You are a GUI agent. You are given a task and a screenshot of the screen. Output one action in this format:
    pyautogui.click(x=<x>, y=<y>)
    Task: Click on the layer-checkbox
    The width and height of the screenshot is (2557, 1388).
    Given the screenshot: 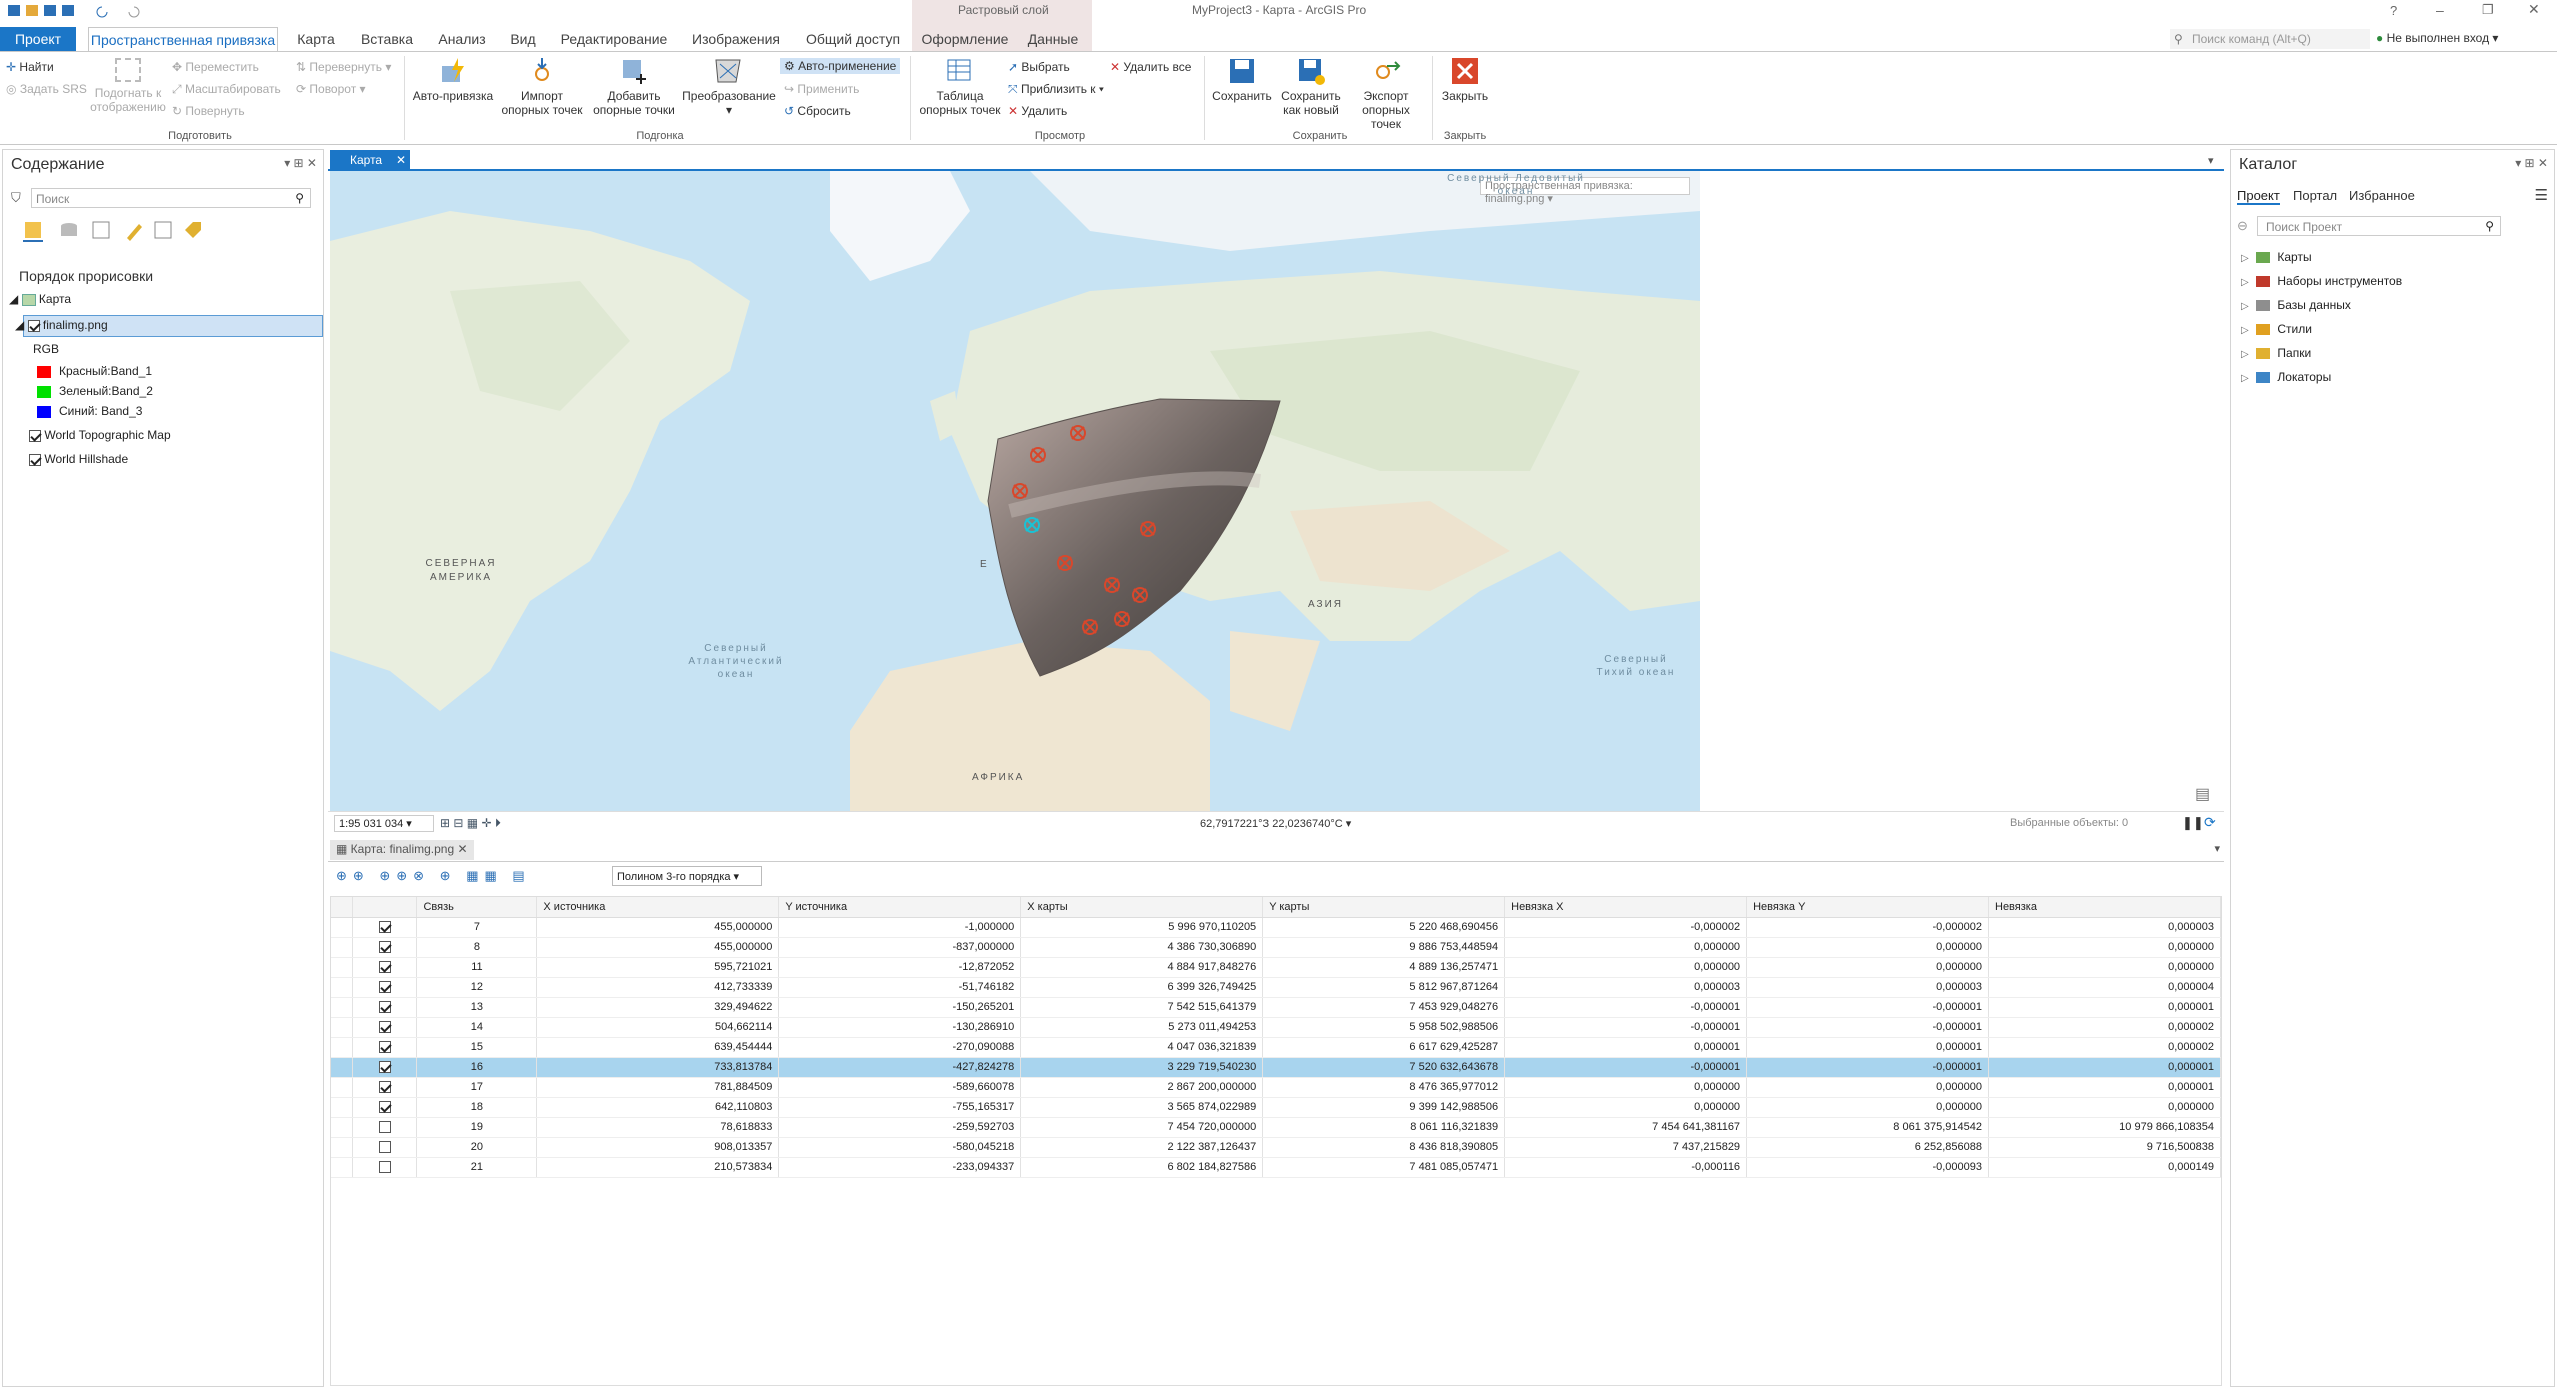 What is the action you would take?
    pyautogui.click(x=33, y=325)
    